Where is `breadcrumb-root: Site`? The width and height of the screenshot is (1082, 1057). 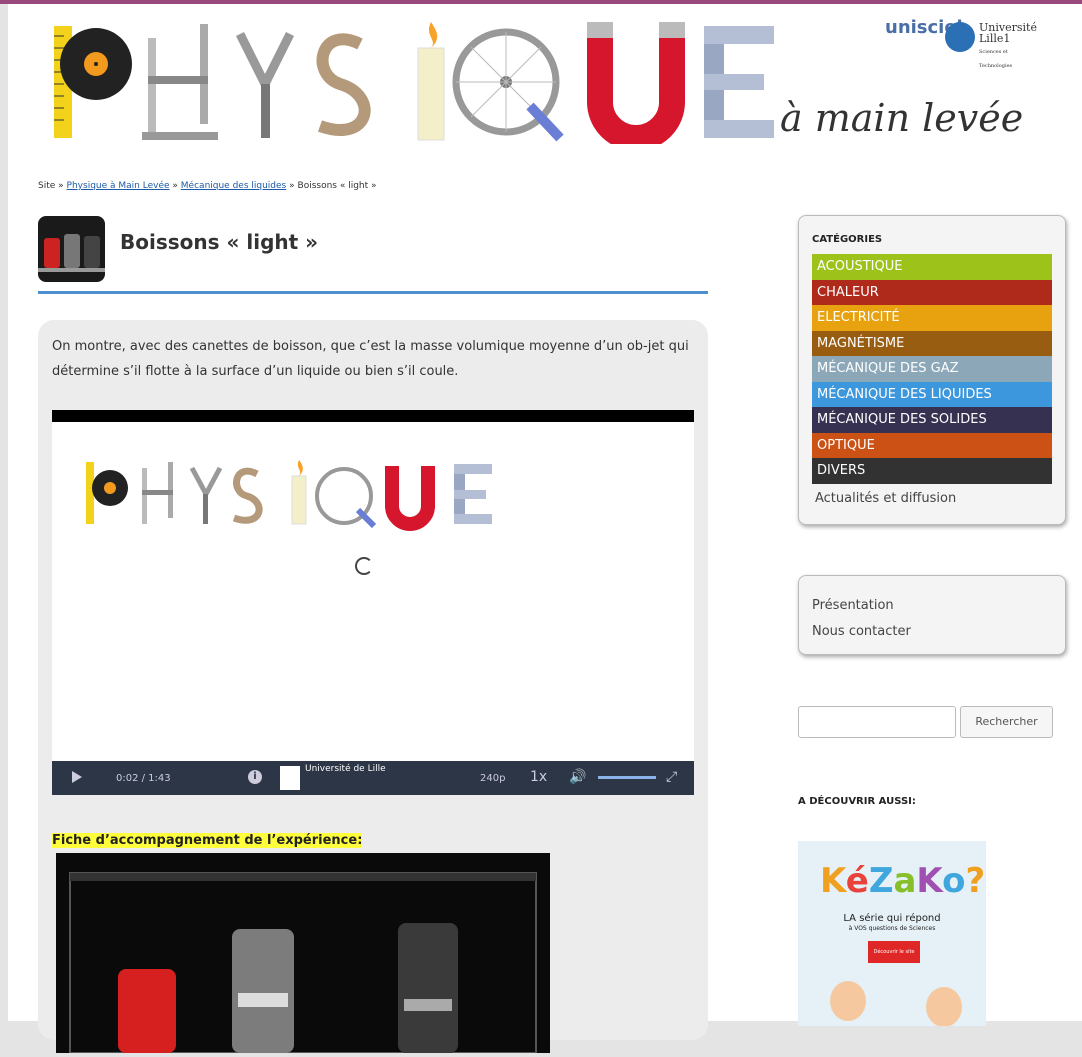
breadcrumb-root: Site is located at coordinates (47, 186).